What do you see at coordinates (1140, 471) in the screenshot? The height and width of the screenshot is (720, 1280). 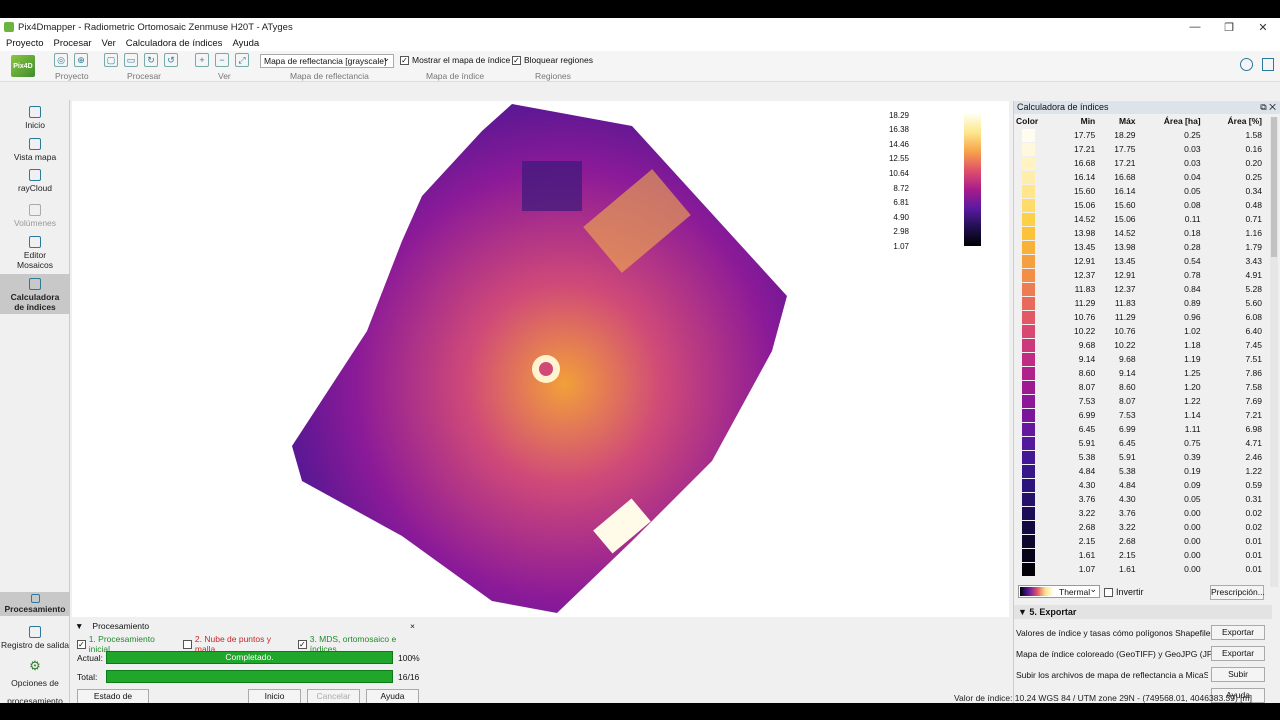 I see `class-row: 4.84 5.38 0.19 1.22` at bounding box center [1140, 471].